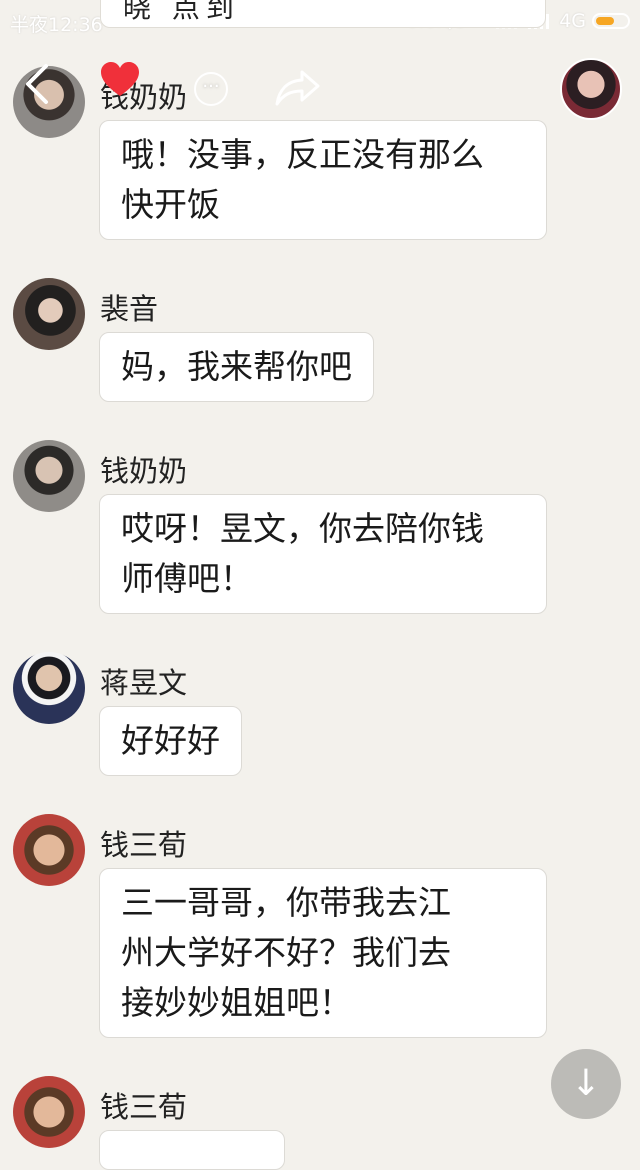 The width and height of the screenshot is (640, 1170). I want to click on network-type: 4G, so click(572, 21).